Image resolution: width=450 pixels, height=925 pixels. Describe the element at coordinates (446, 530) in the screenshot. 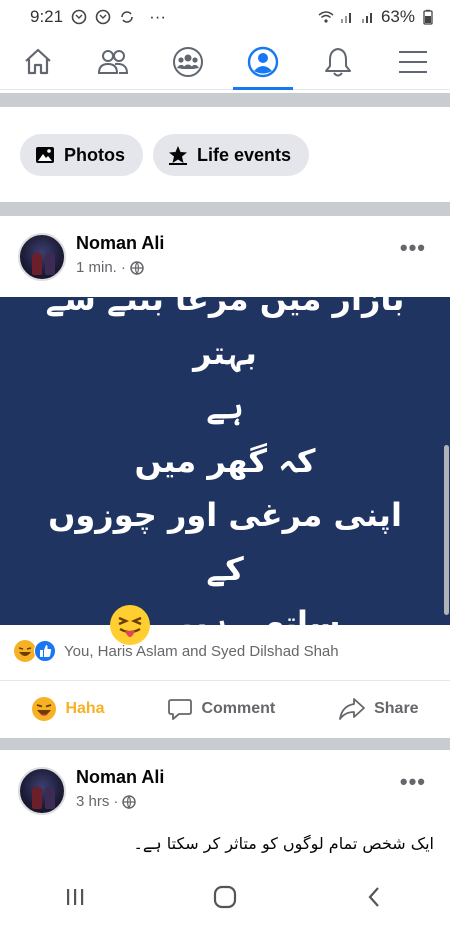

I see `scrollbar` at that location.